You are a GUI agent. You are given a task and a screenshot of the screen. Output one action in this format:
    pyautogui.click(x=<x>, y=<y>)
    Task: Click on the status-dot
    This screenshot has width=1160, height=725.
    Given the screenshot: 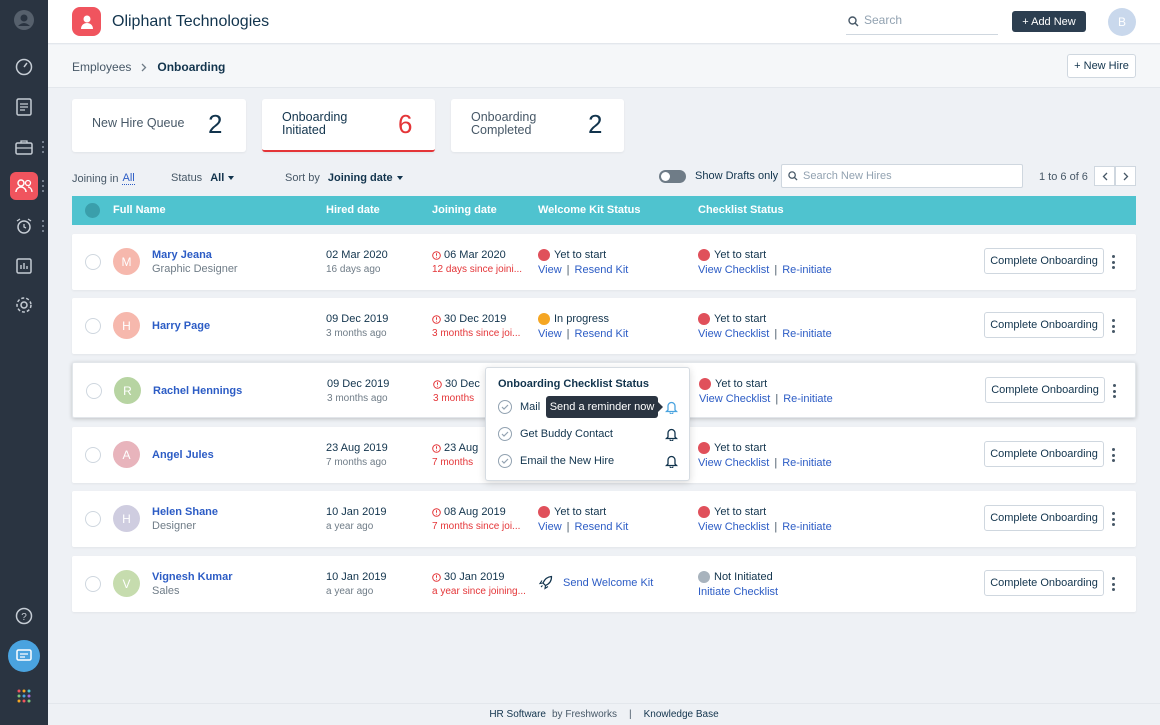 What is the action you would take?
    pyautogui.click(x=544, y=512)
    